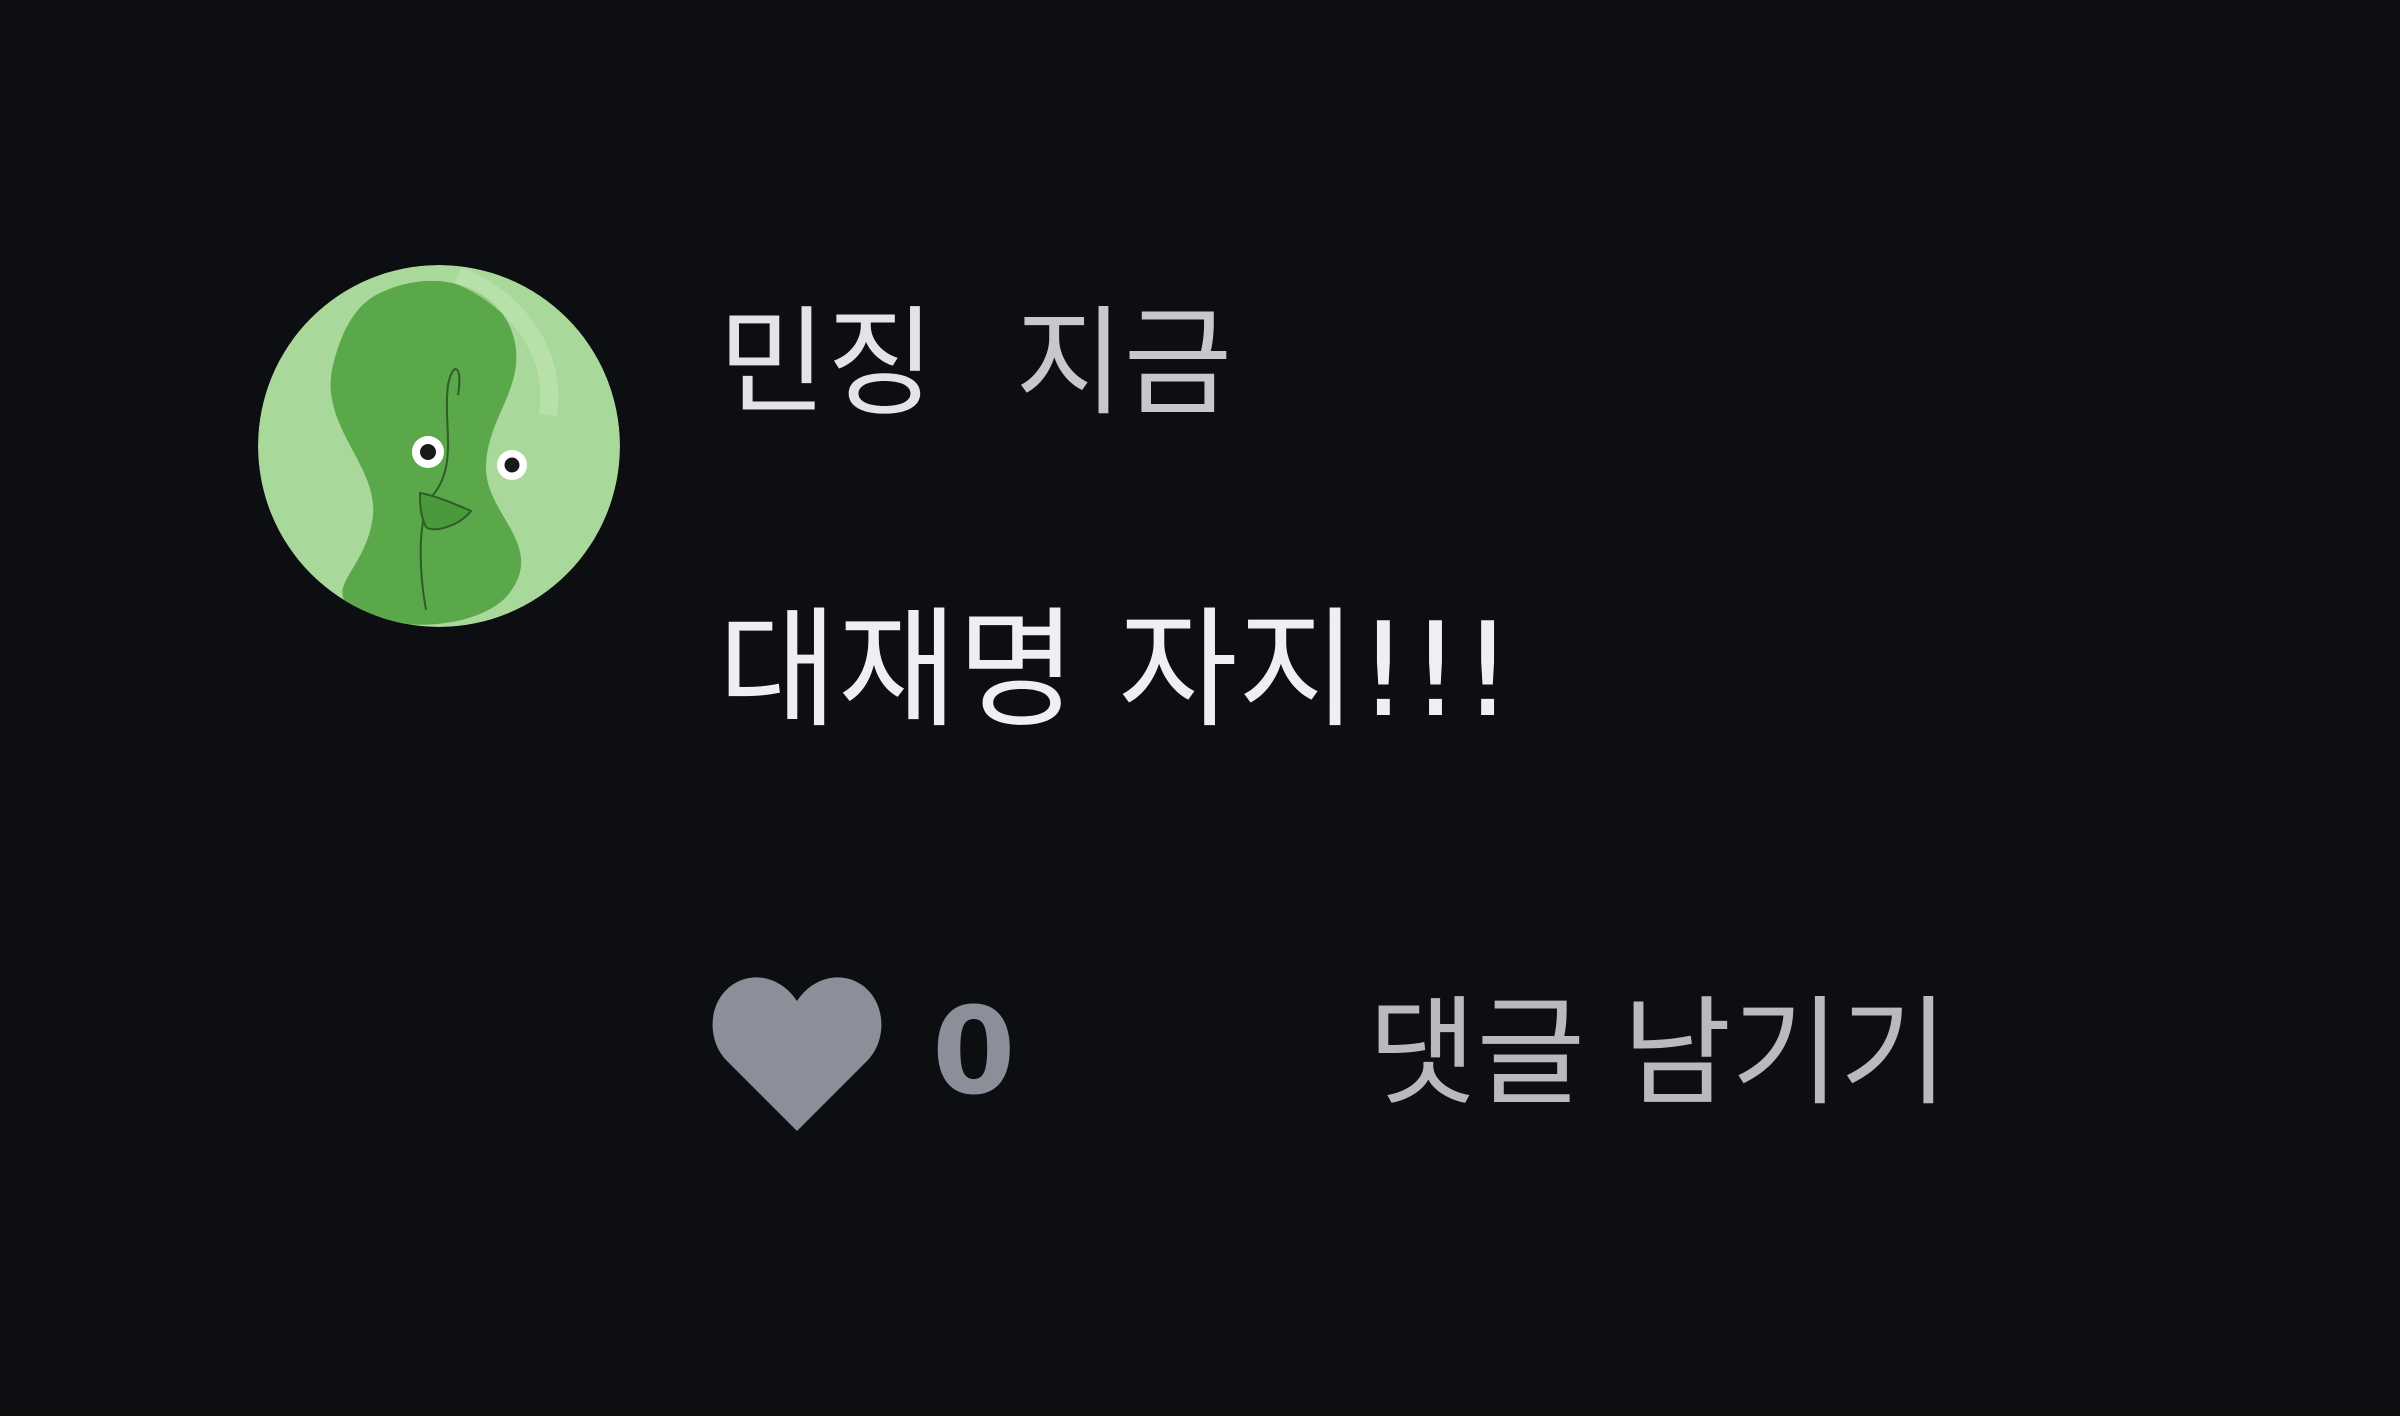 Image resolution: width=2400 pixels, height=1416 pixels. I want to click on timestamp: 지금, so click(1124, 363).